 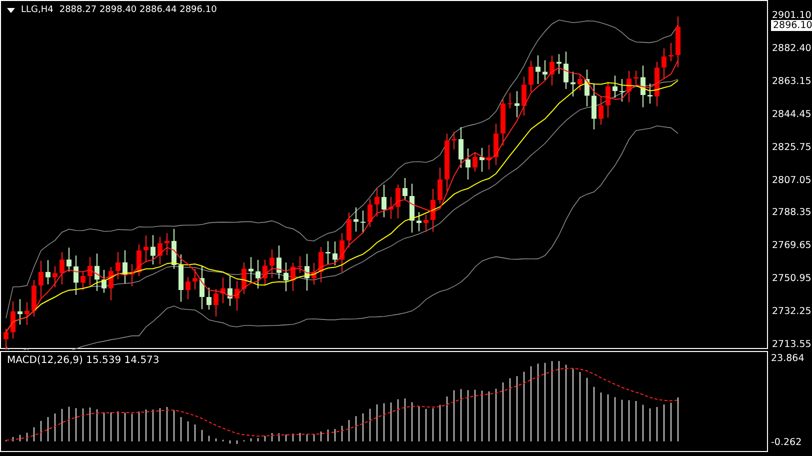 I want to click on price-tick-label: 2750.95, so click(x=792, y=278).